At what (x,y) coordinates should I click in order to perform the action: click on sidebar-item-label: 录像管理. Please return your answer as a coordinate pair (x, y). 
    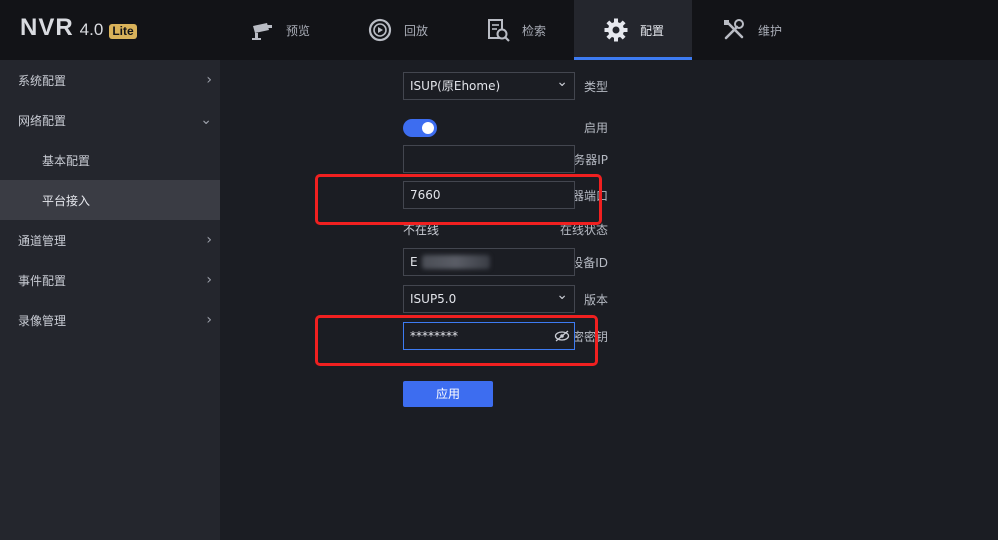
    Looking at the image, I should click on (42, 320).